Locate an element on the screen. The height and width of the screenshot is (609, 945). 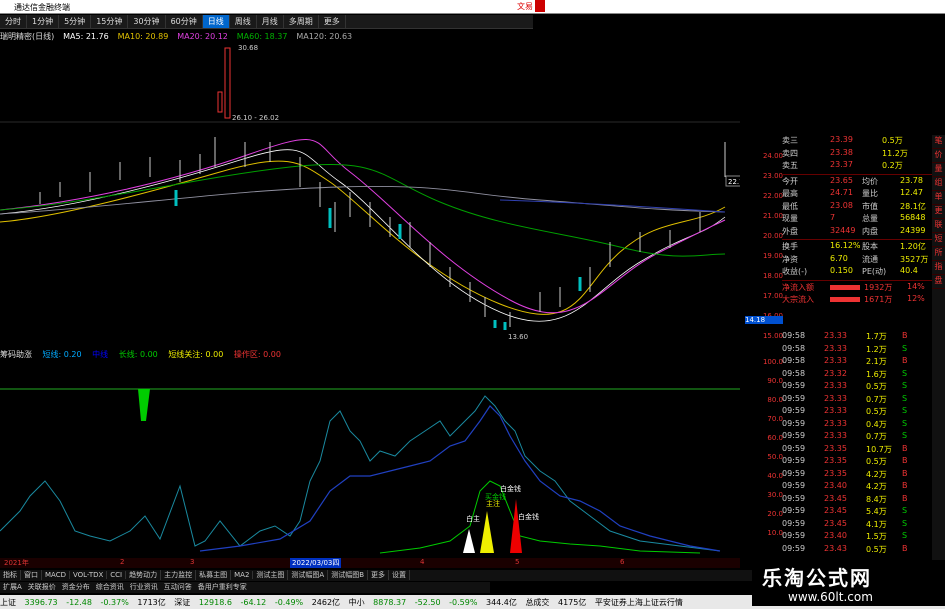
sh-label: 上证 is located at coordinates (8, 602).